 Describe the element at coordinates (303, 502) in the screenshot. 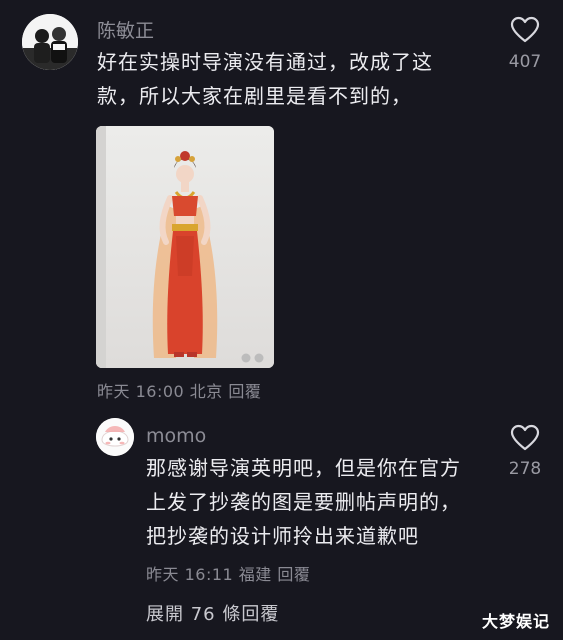

I see `reply-text-line: 上发了抄袭的图是要删帖声明的，` at that location.